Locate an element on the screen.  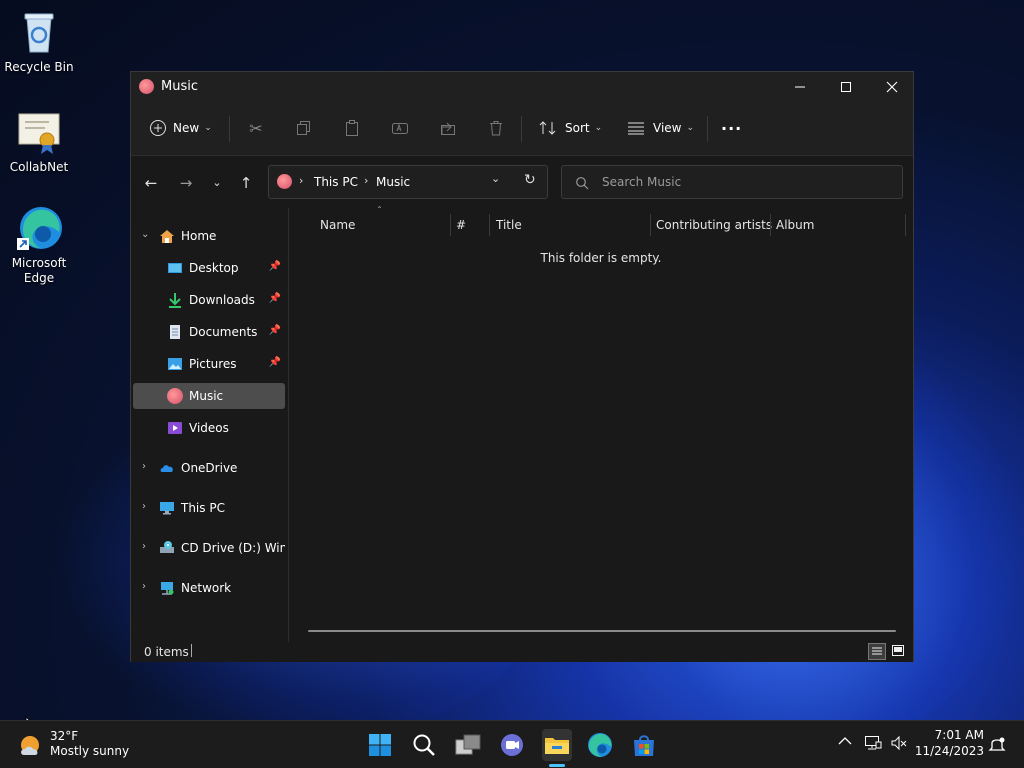
toolbar-divider is located at coordinates (707, 129).